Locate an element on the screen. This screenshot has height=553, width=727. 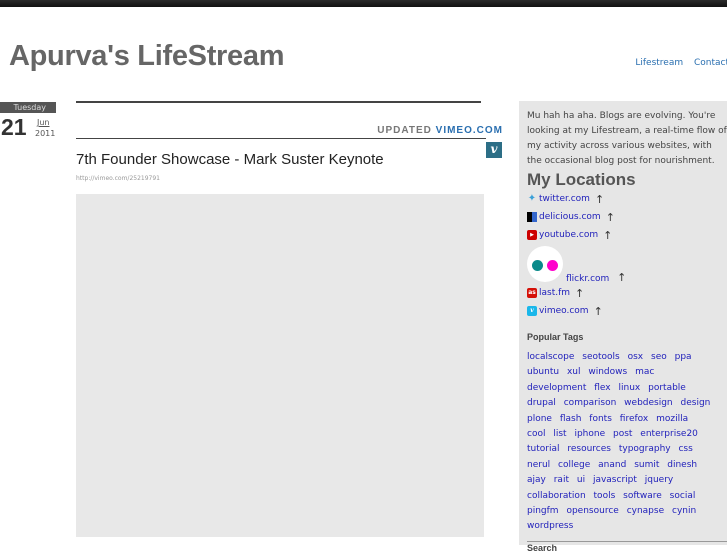
tag-link: college is located at coordinates (574, 465).